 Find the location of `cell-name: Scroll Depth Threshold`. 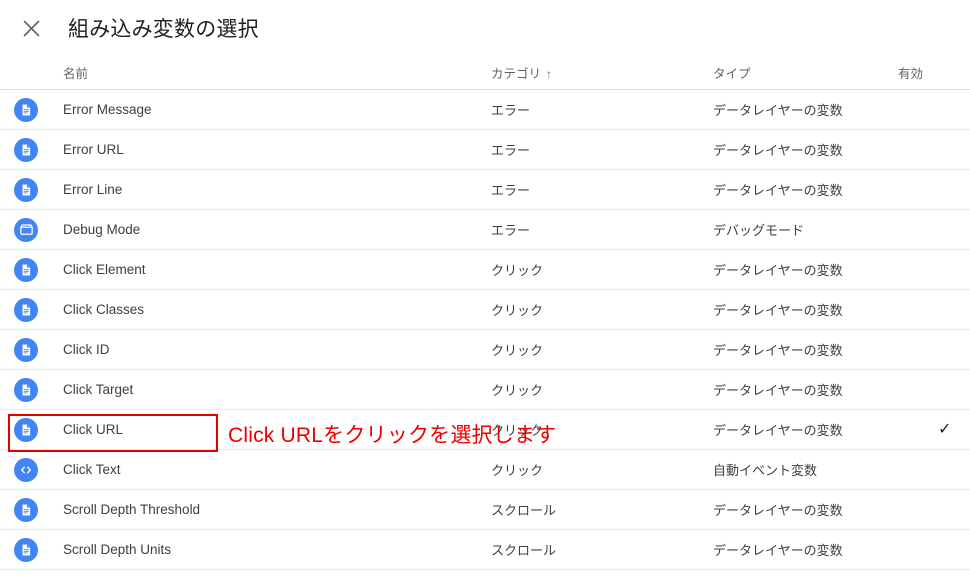

cell-name: Scroll Depth Threshold is located at coordinates (236, 509).